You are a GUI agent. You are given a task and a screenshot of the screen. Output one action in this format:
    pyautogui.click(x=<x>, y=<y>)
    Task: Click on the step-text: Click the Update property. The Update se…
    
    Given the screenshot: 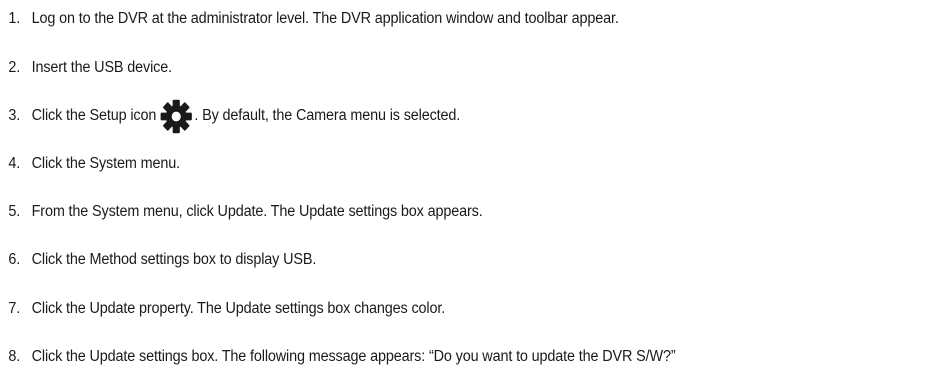 What is the action you would take?
    pyautogui.click(x=238, y=308)
    